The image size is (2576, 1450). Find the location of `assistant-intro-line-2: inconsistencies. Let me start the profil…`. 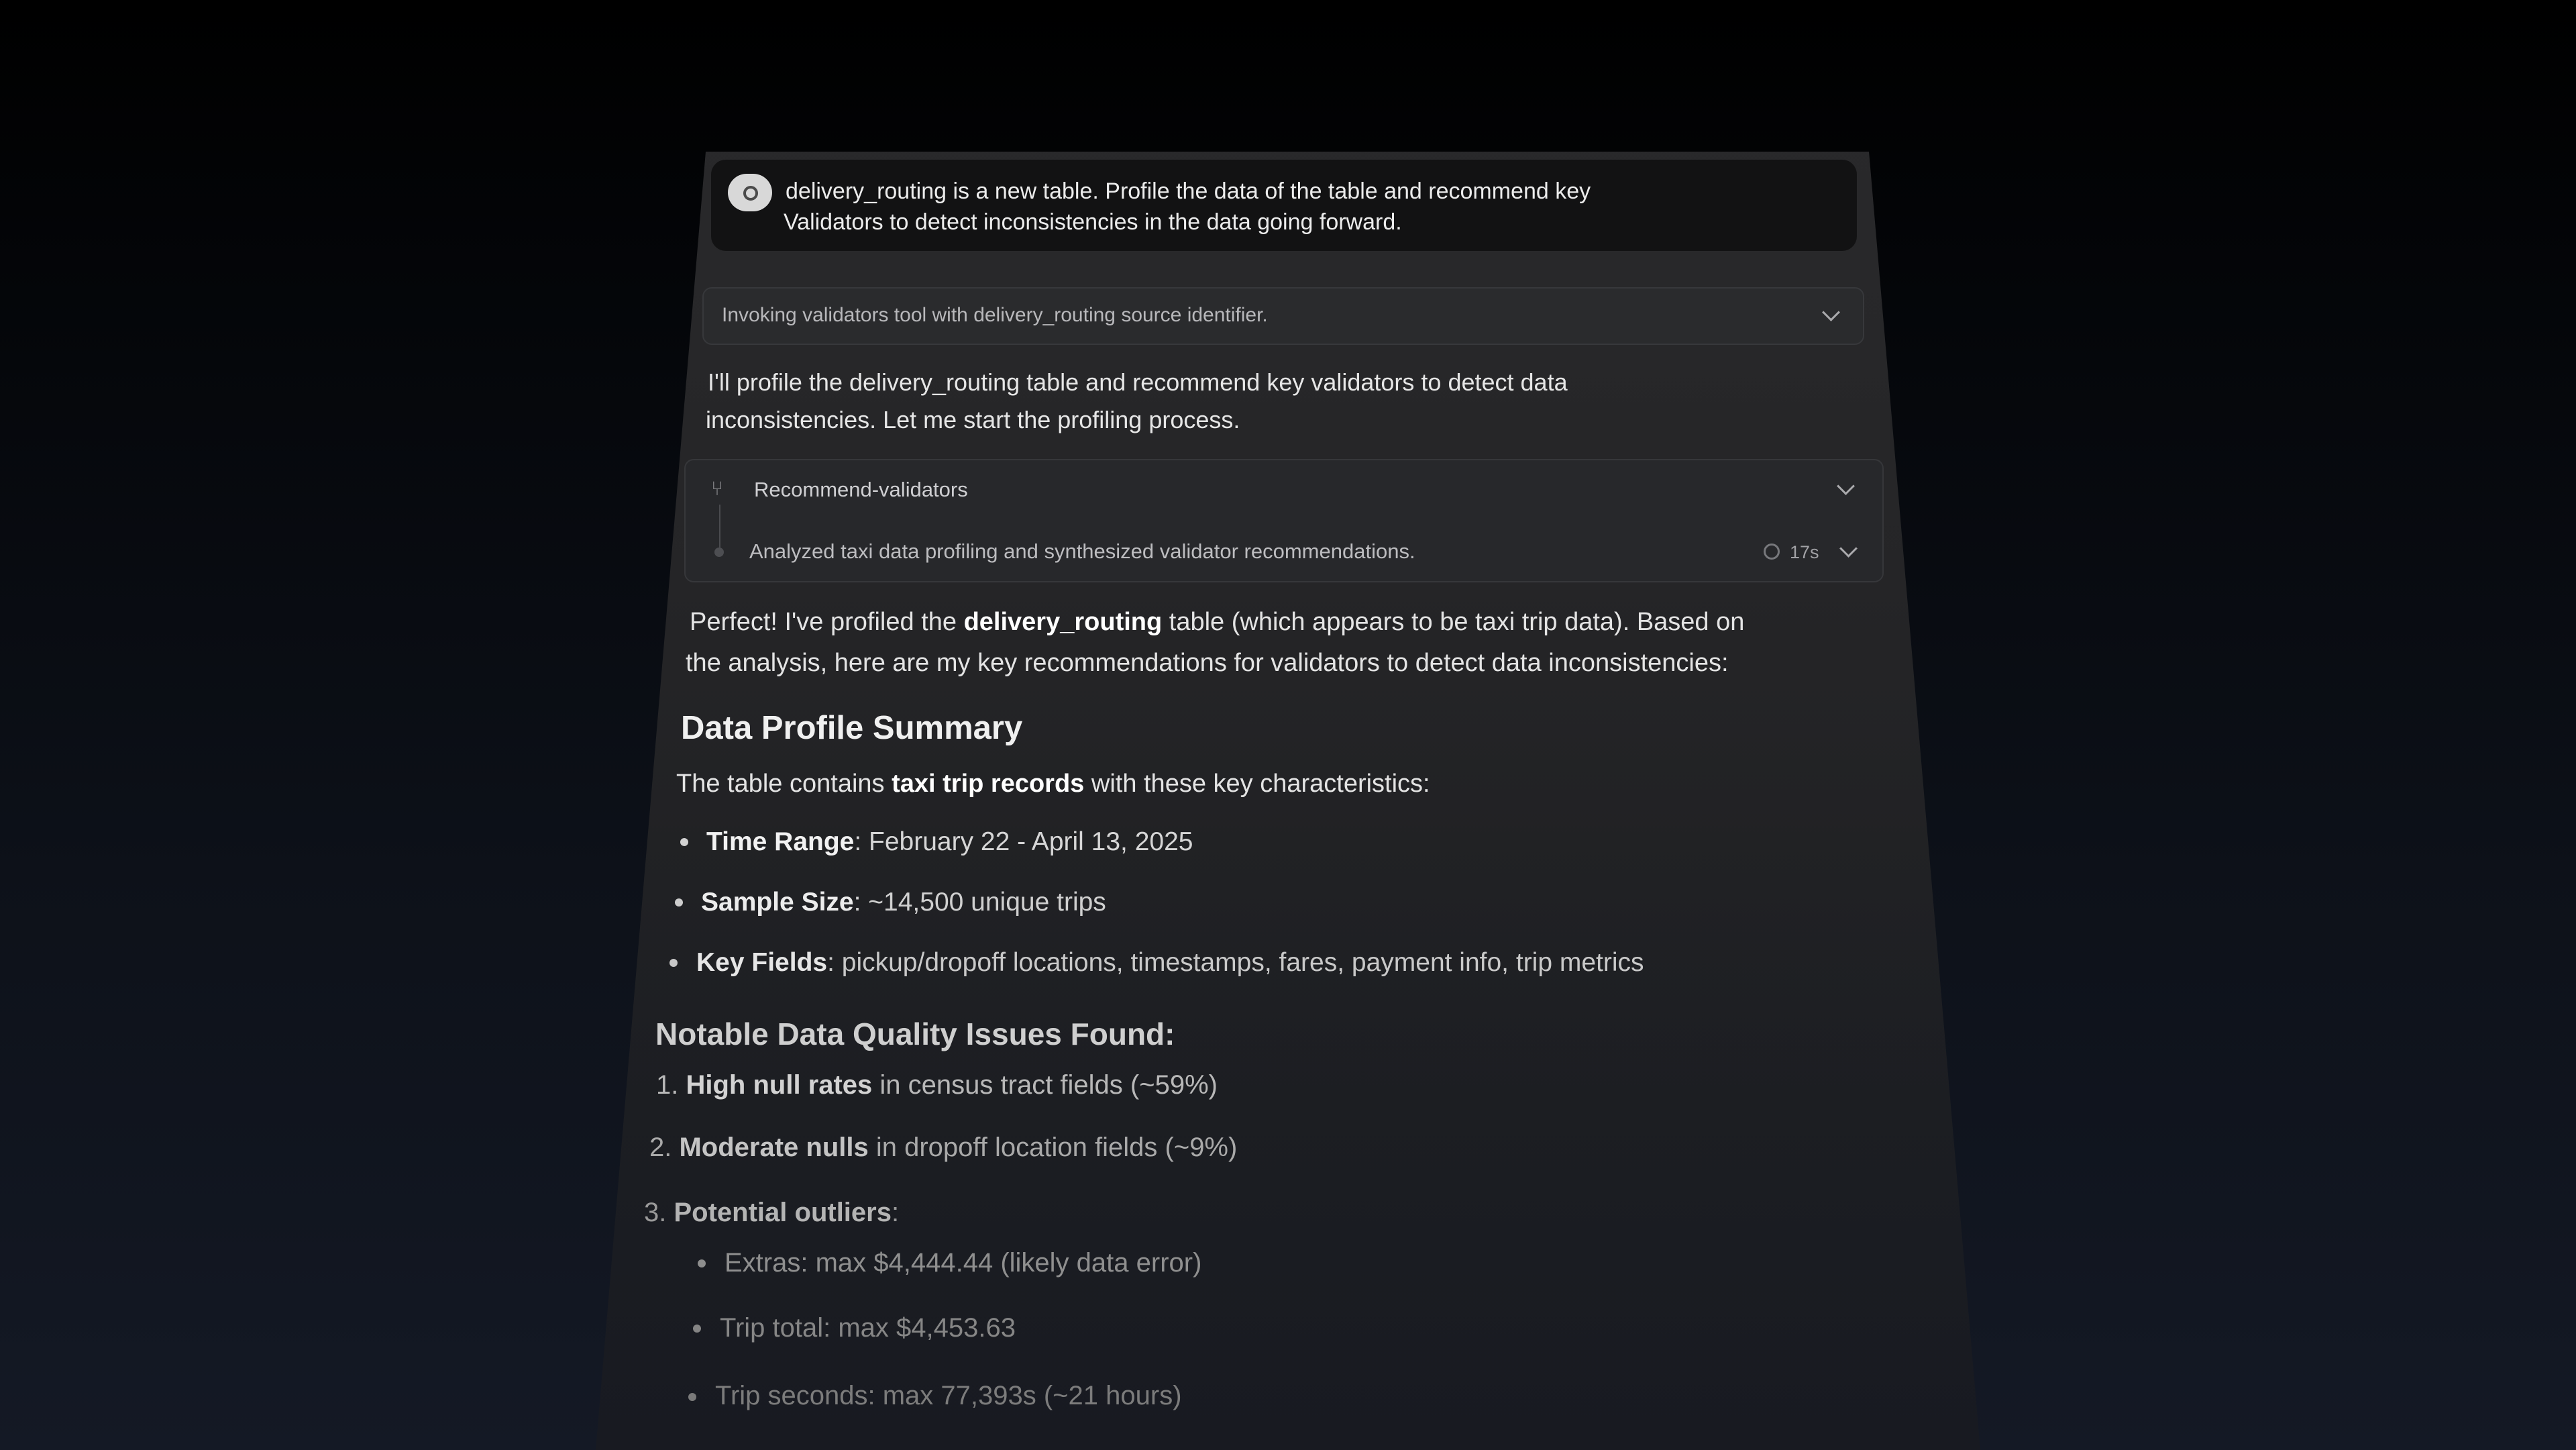

assistant-intro-line-2: inconsistencies. Let me start the profil… is located at coordinates (973, 419).